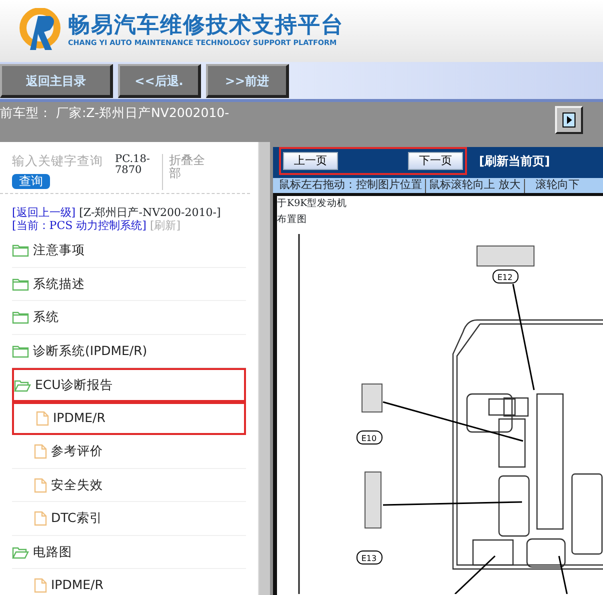 The image size is (603, 595). Describe the element at coordinates (129, 385) in the screenshot. I see `tree-item: ECU诊断报告` at that location.